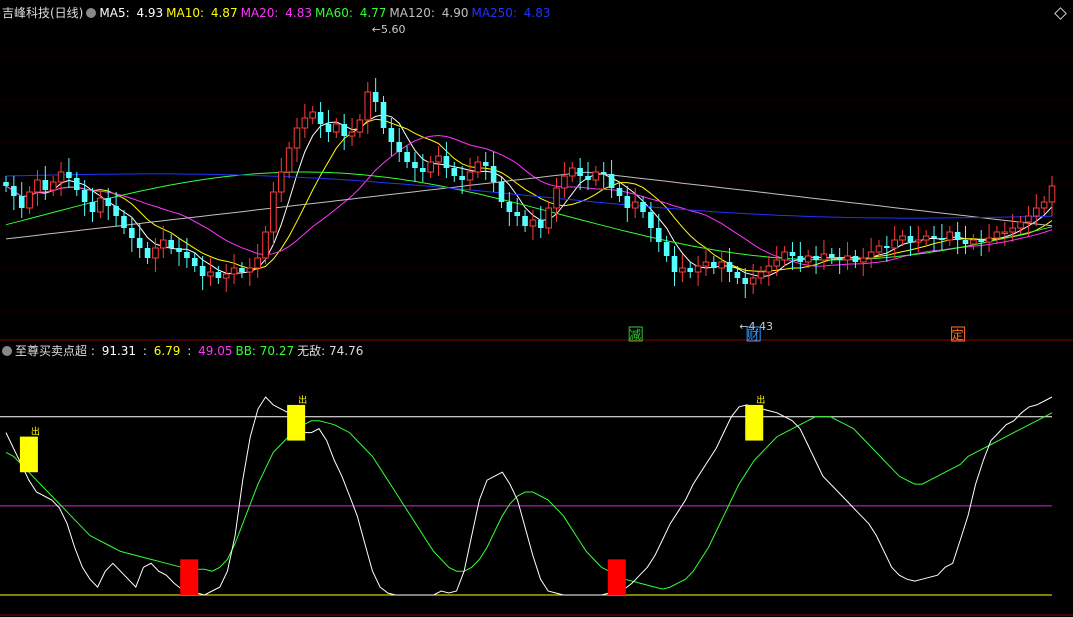 This screenshot has height=617, width=1073. I want to click on settings-toggle-icon, so click(7, 351).